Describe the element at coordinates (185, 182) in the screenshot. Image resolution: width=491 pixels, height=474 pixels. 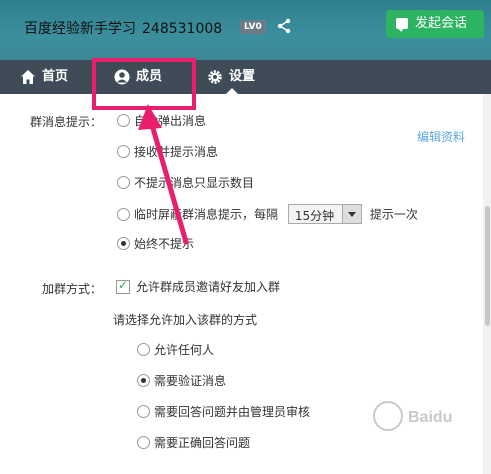
I see `notify-option-count-only: 不提示消息只显示数目` at that location.